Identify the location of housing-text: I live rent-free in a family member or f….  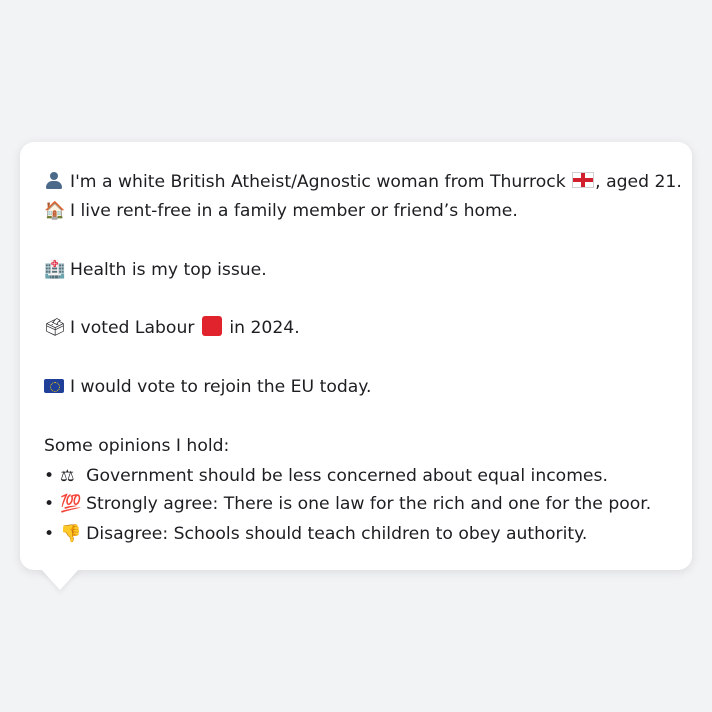
(294, 211).